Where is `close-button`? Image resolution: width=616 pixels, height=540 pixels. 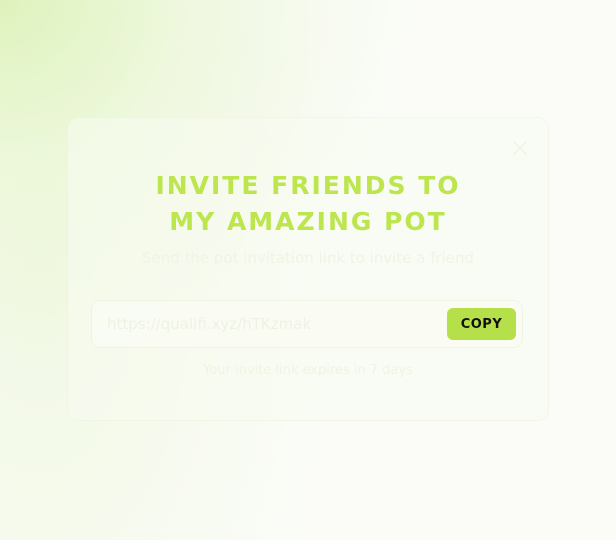
close-button is located at coordinates (520, 148).